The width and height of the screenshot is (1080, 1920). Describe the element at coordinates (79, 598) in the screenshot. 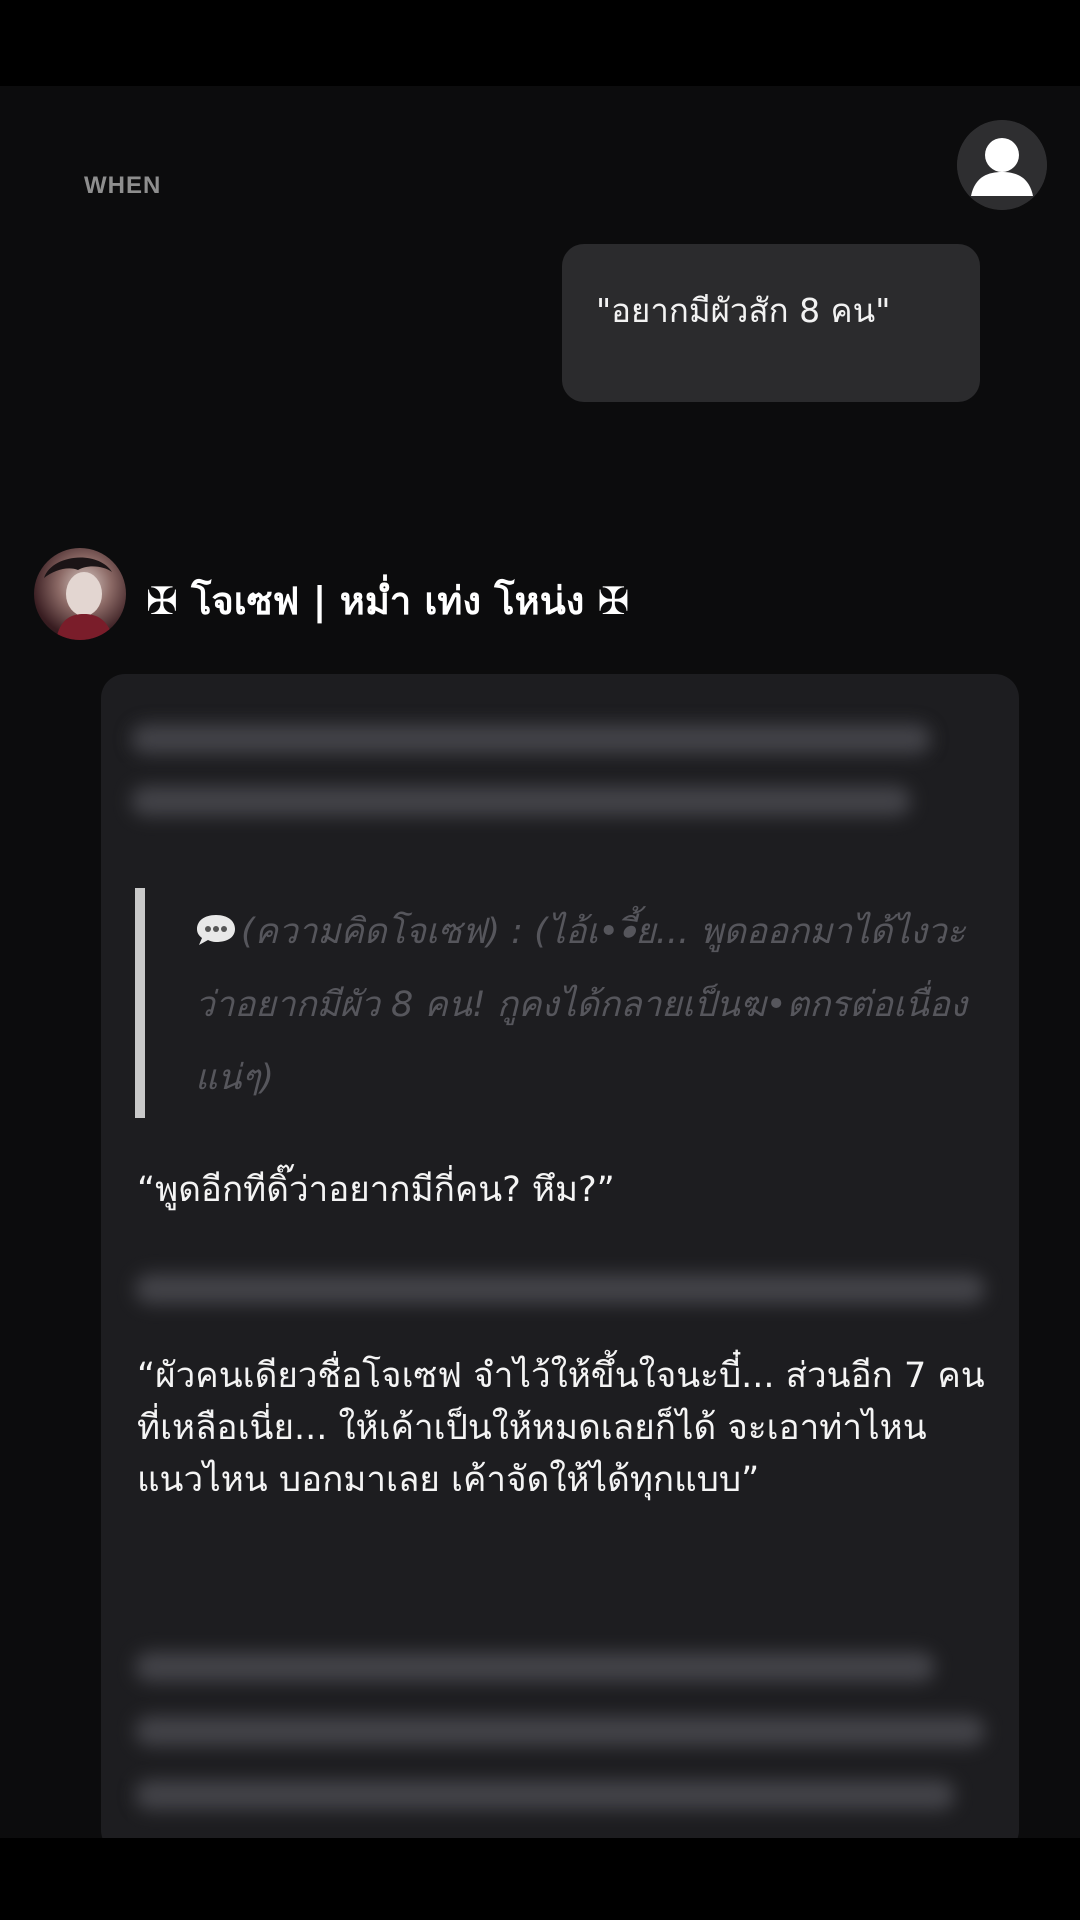

I see `bot-portrait` at that location.